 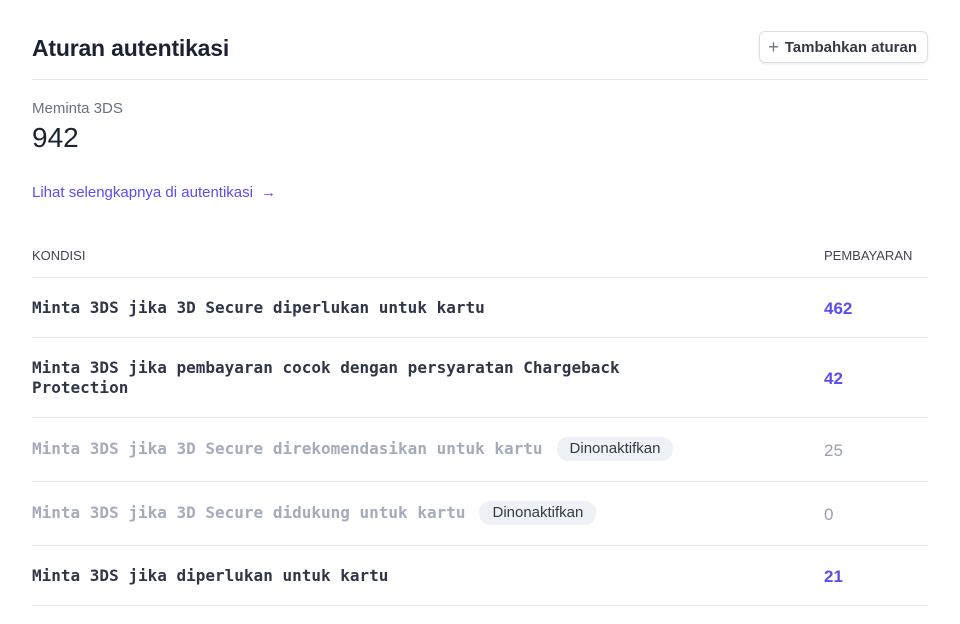 What do you see at coordinates (850, 47) in the screenshot?
I see `add-rule-label: Tambahkan aturan` at bounding box center [850, 47].